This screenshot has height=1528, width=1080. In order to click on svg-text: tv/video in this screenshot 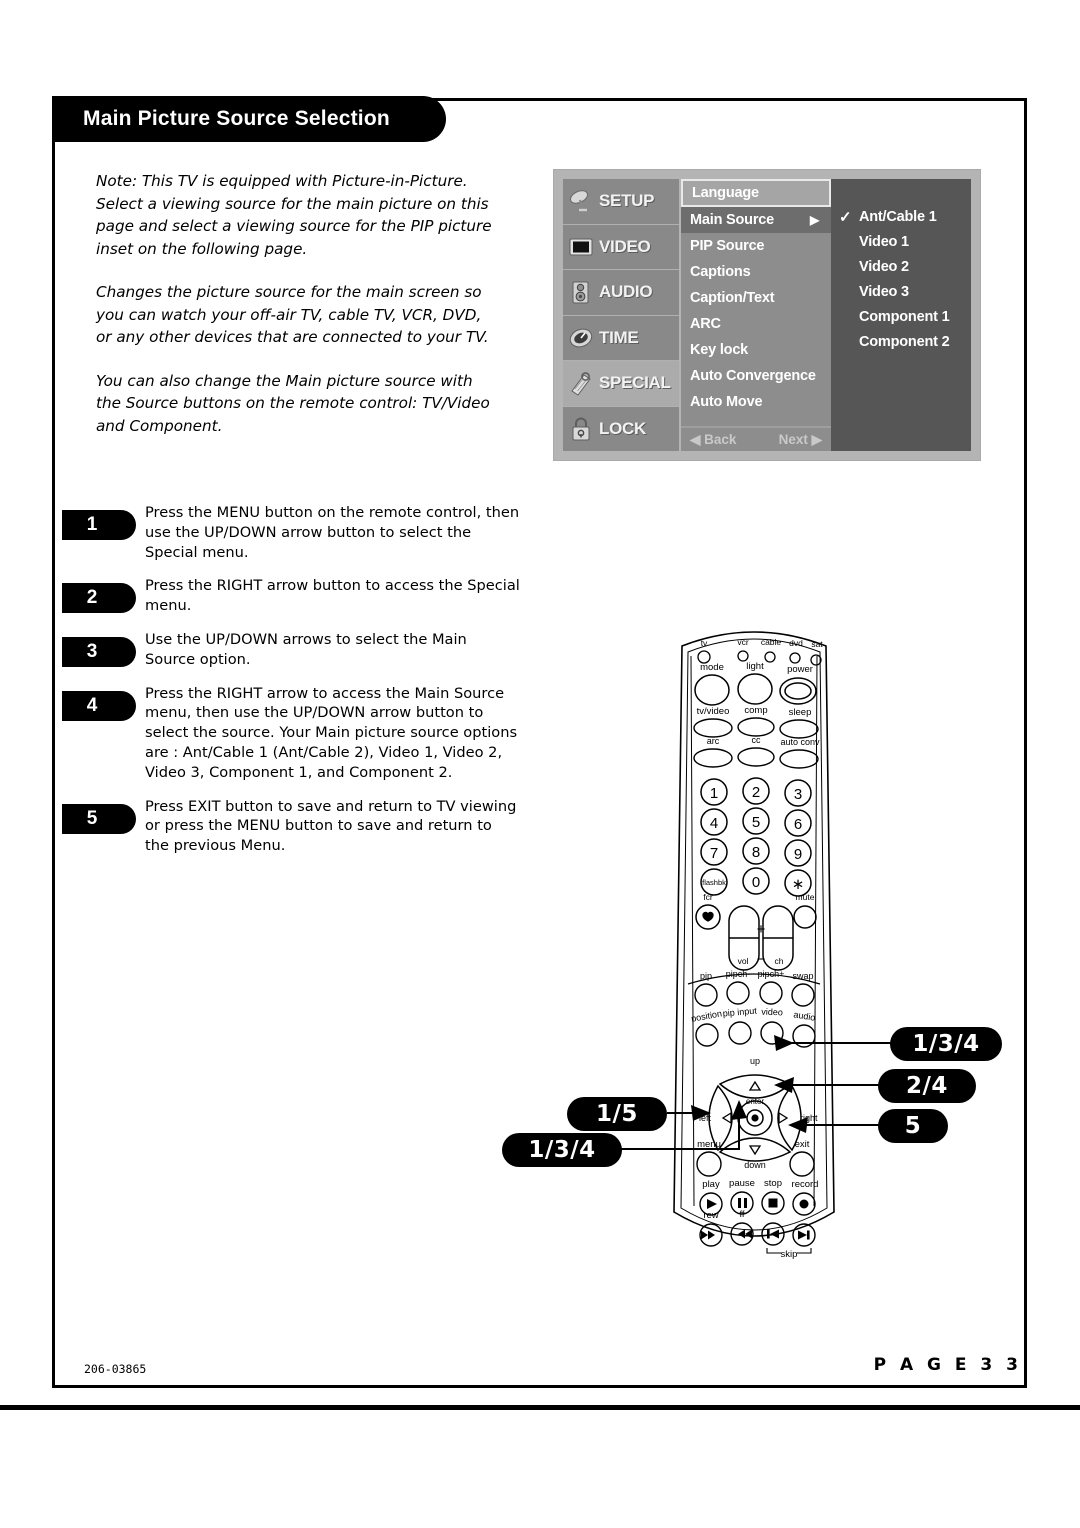, I will do `click(713, 711)`.